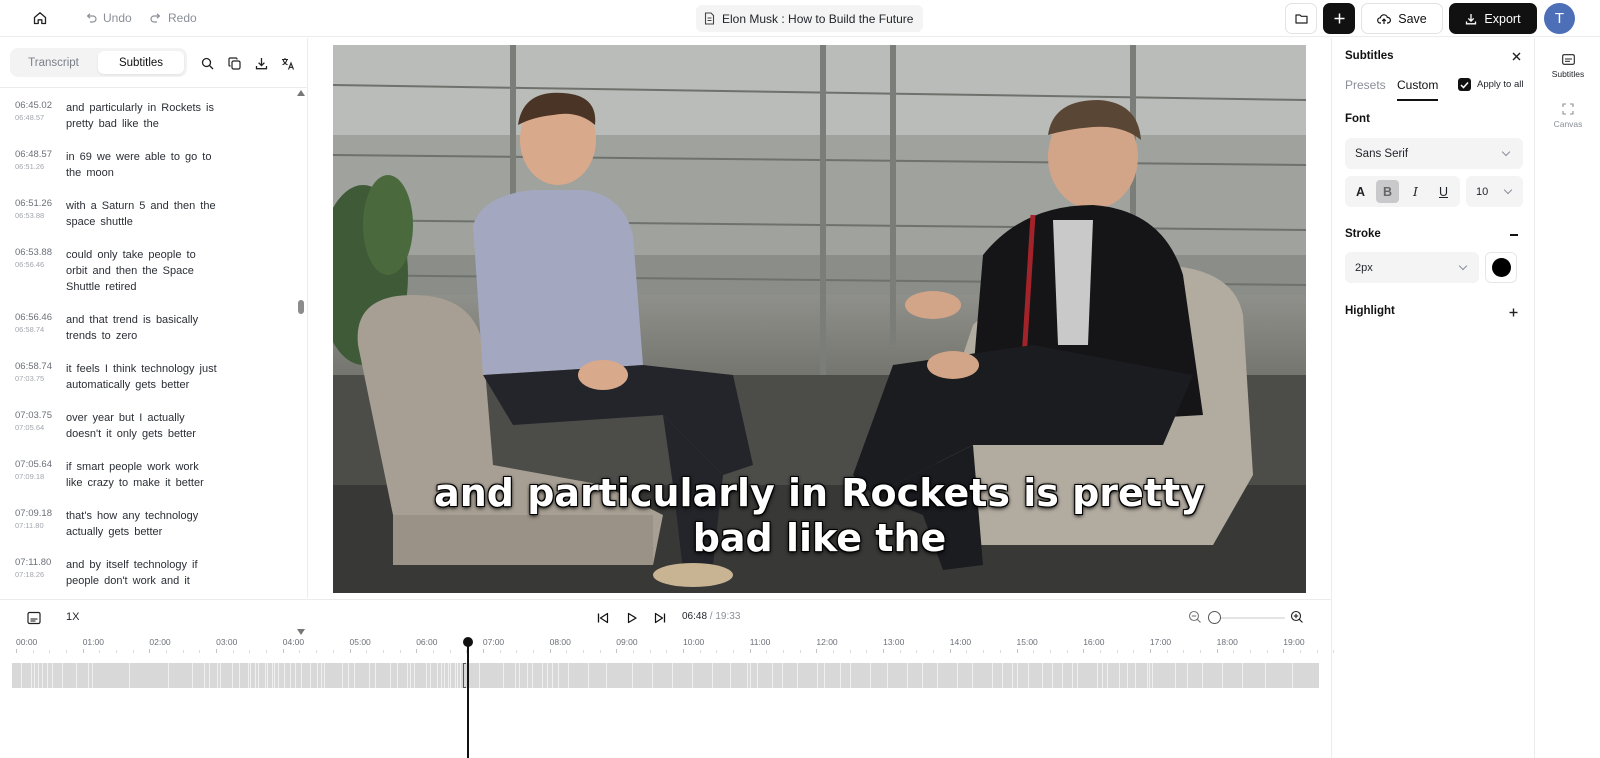 The width and height of the screenshot is (1600, 758). Describe the element at coordinates (1297, 617) in the screenshot. I see `zoom-in-icon` at that location.